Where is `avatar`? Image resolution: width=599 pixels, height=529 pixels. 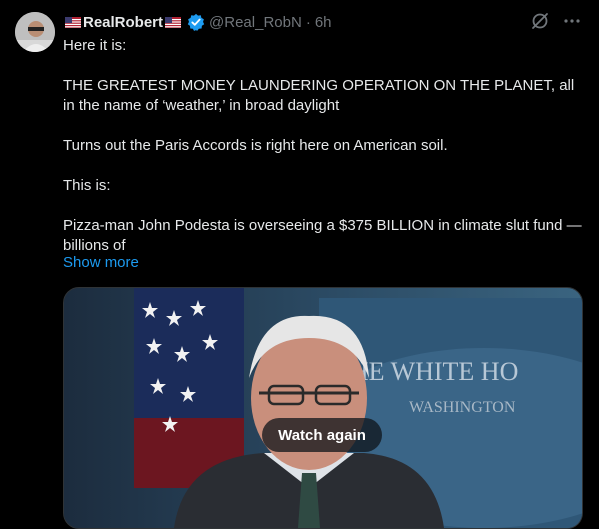 avatar is located at coordinates (35, 32).